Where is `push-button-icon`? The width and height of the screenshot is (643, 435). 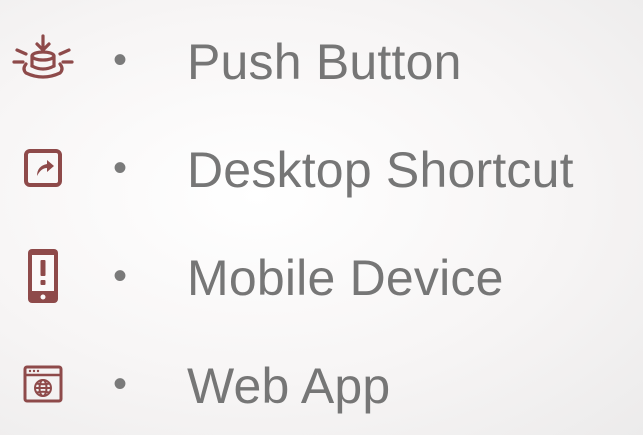
push-button-icon is located at coordinates (43, 60).